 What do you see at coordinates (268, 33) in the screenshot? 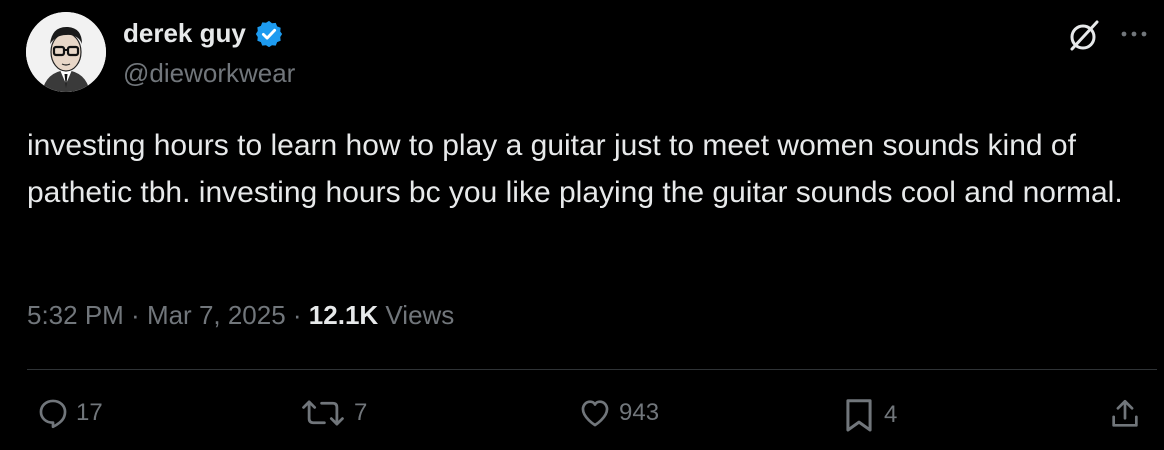
I see `verified-badge-icon` at bounding box center [268, 33].